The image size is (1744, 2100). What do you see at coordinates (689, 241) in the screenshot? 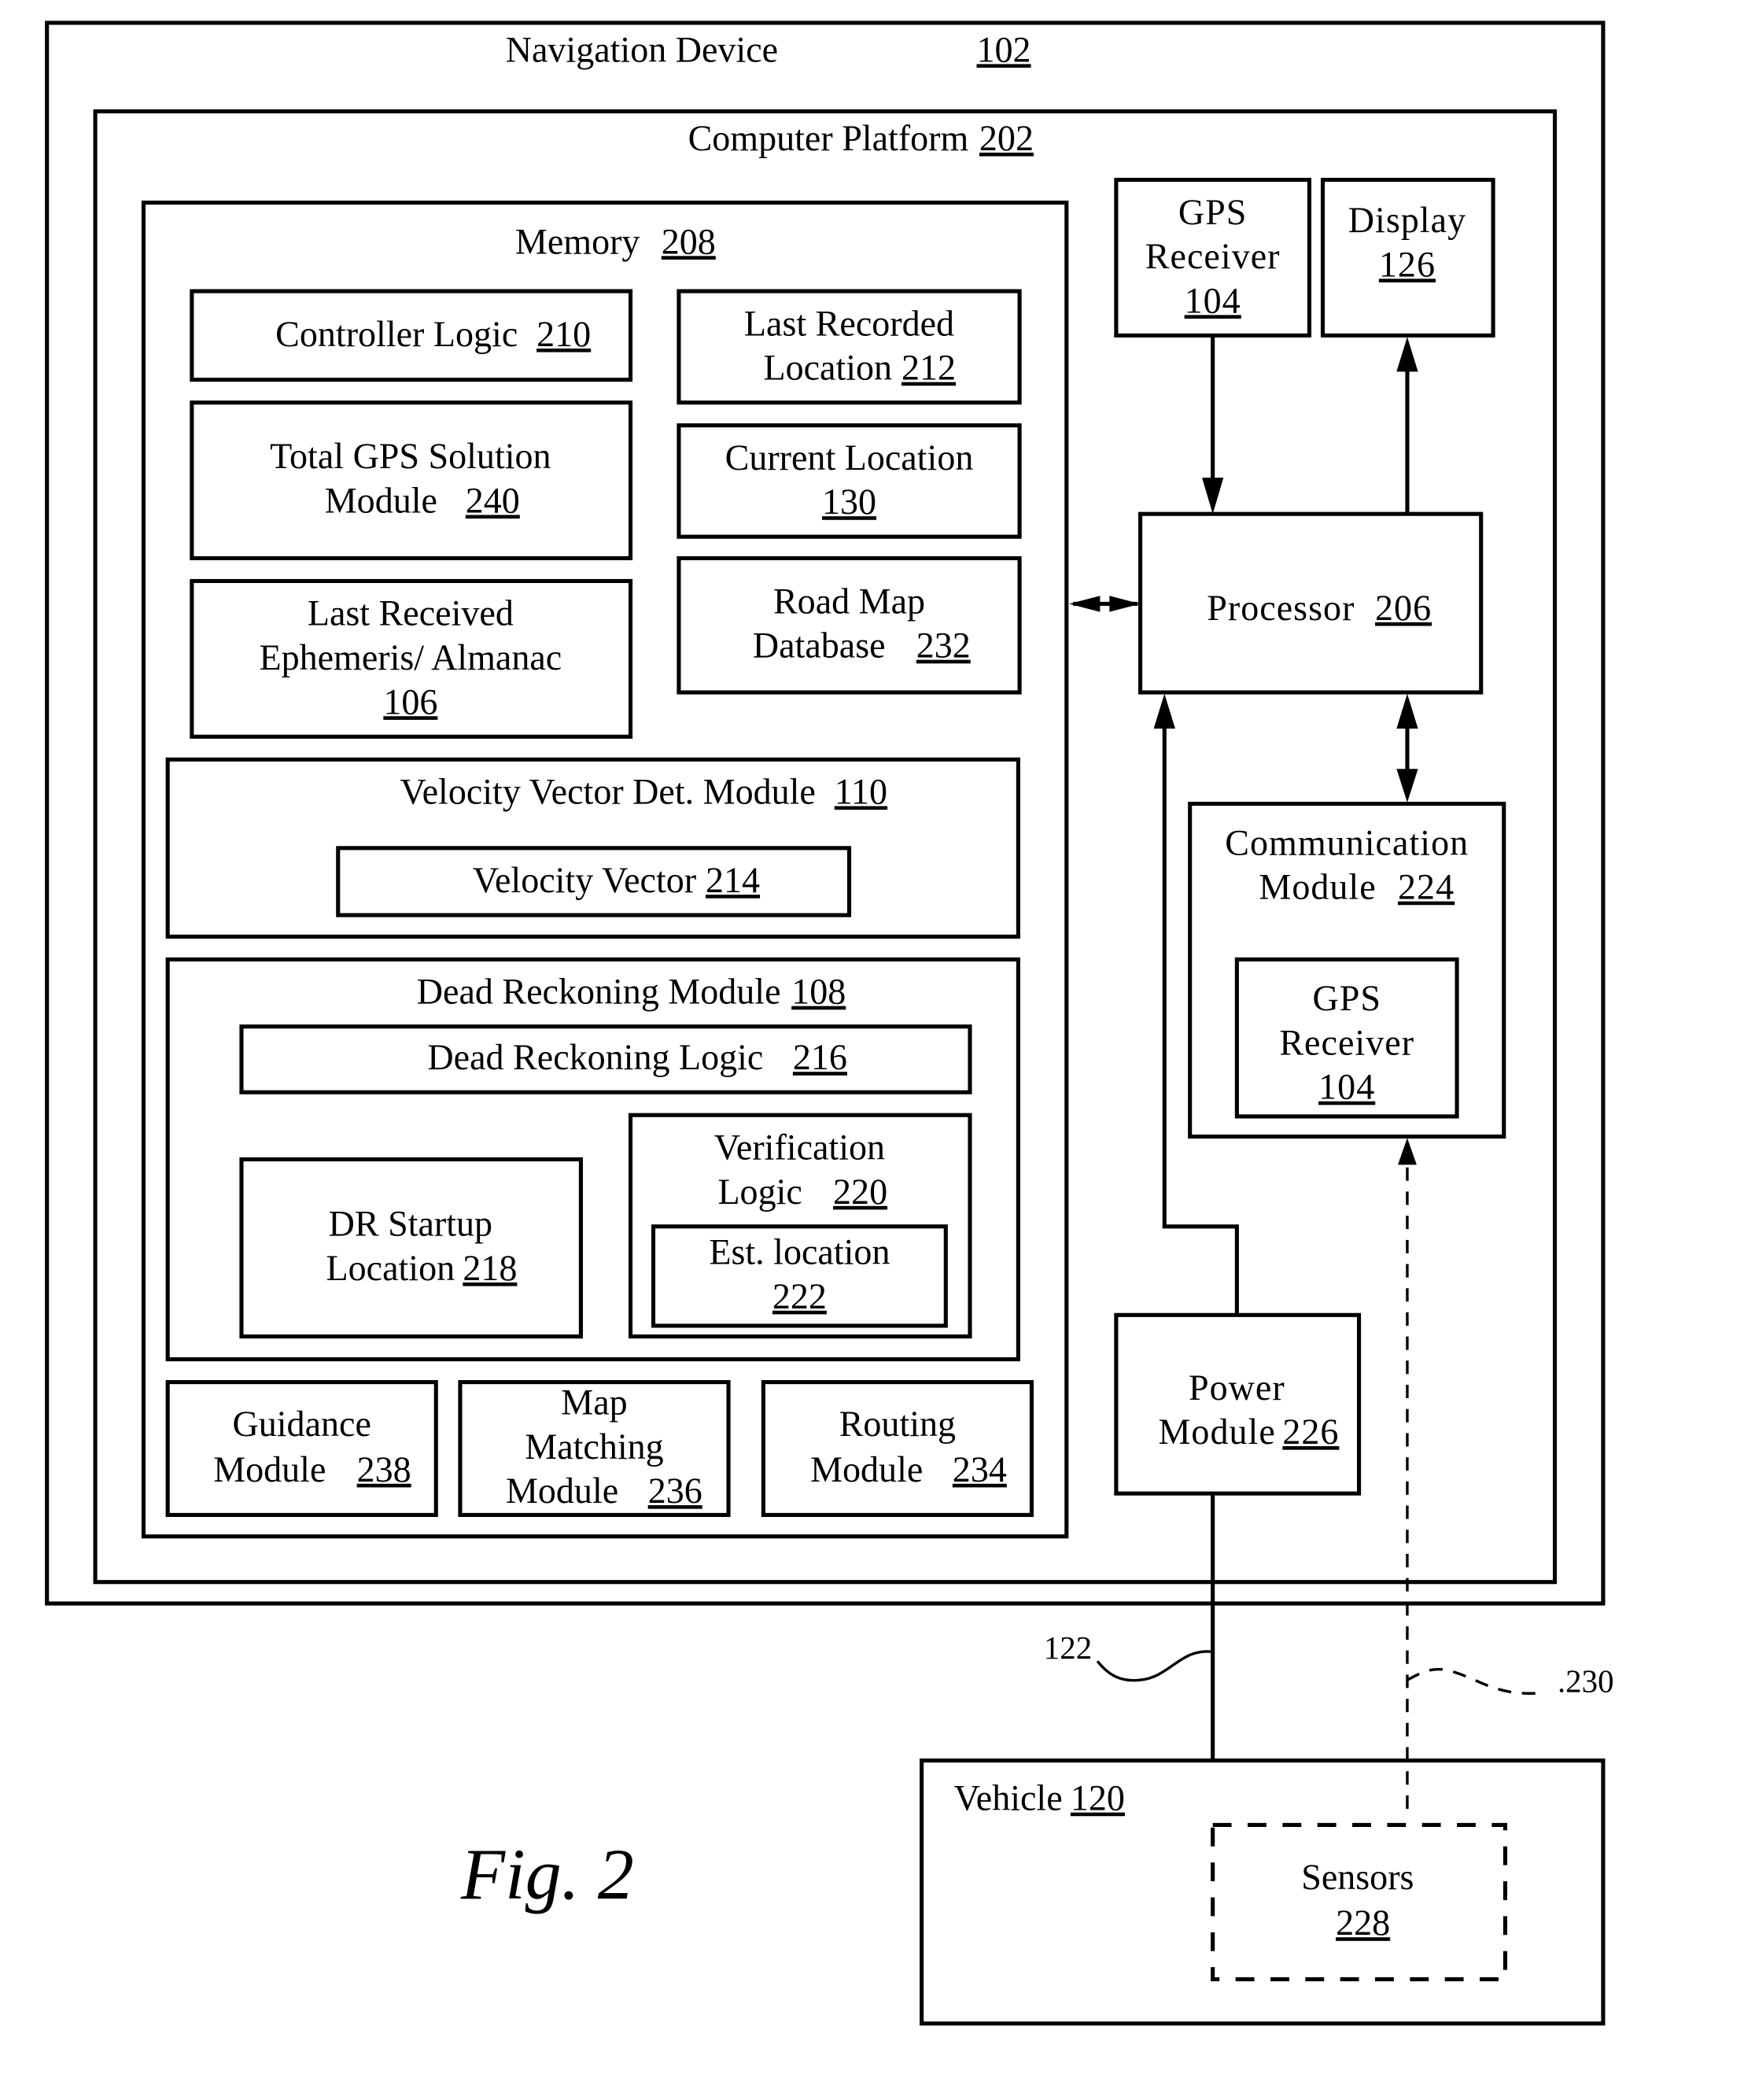
I see `memory-ref: 208` at bounding box center [689, 241].